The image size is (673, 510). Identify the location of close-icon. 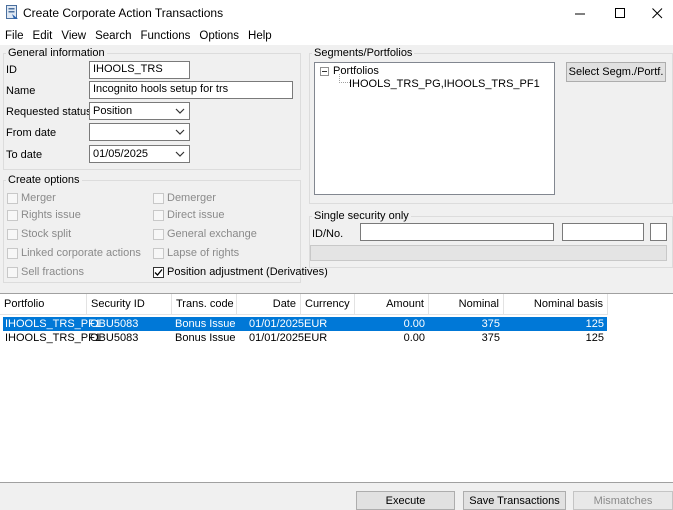
(656, 12).